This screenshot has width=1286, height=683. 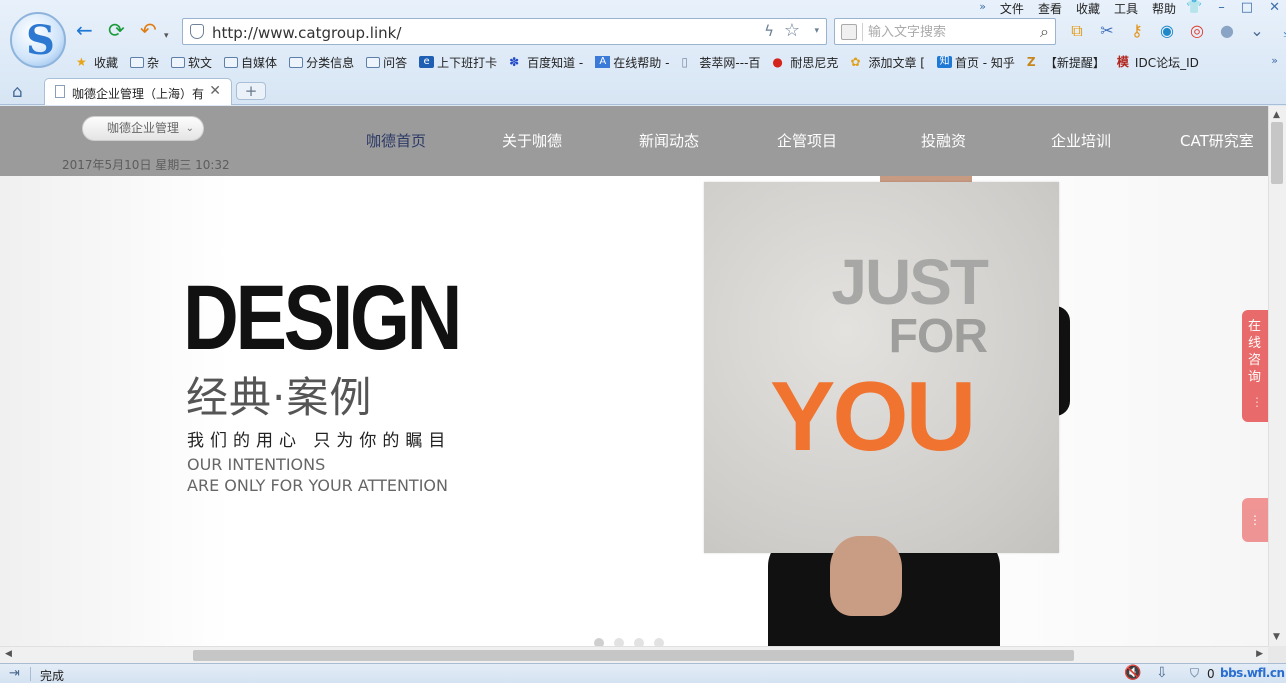 I want to click on online-consult-label: 在线咨询, so click(x=1255, y=352).